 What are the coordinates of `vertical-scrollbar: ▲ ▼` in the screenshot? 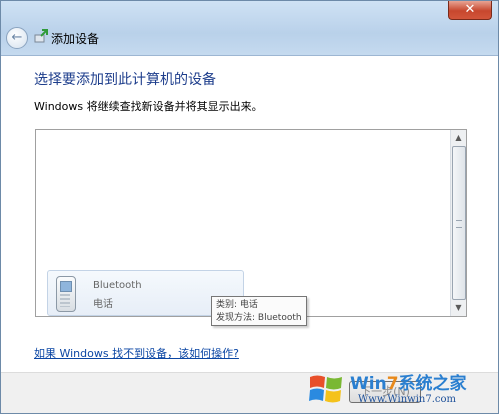 It's located at (458, 223).